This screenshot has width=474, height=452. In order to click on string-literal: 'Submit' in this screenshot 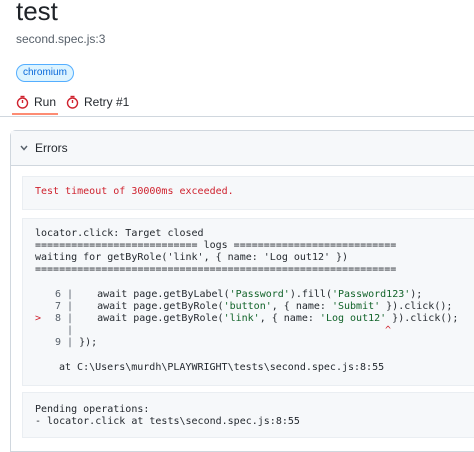, I will do `click(356, 306)`.